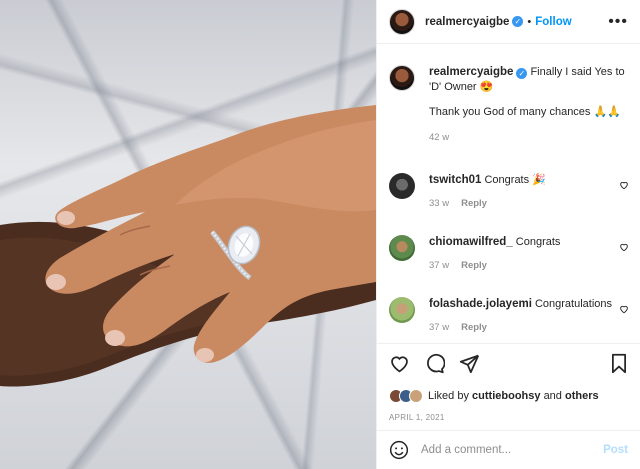 Image resolution: width=640 pixels, height=469 pixels. I want to click on caption-author-avatar, so click(402, 78).